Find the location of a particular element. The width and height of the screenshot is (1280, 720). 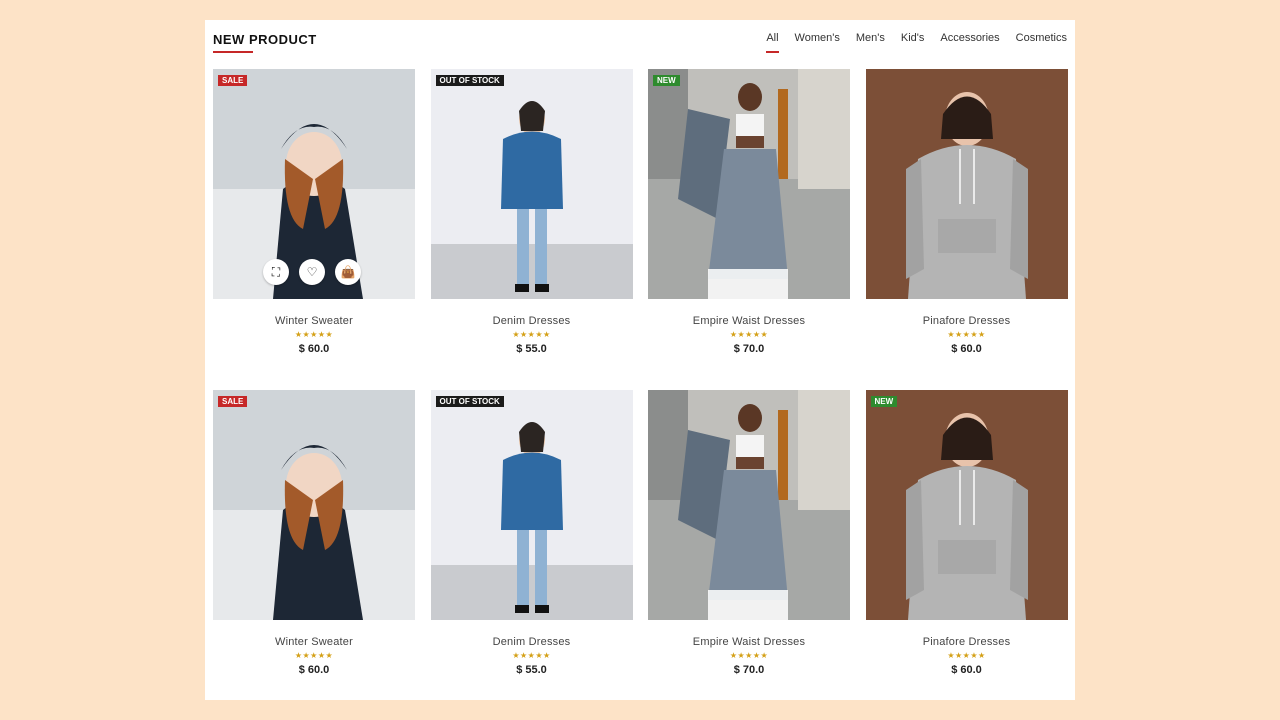

section-title-text: NEW PRODUCT is located at coordinates (265, 39).